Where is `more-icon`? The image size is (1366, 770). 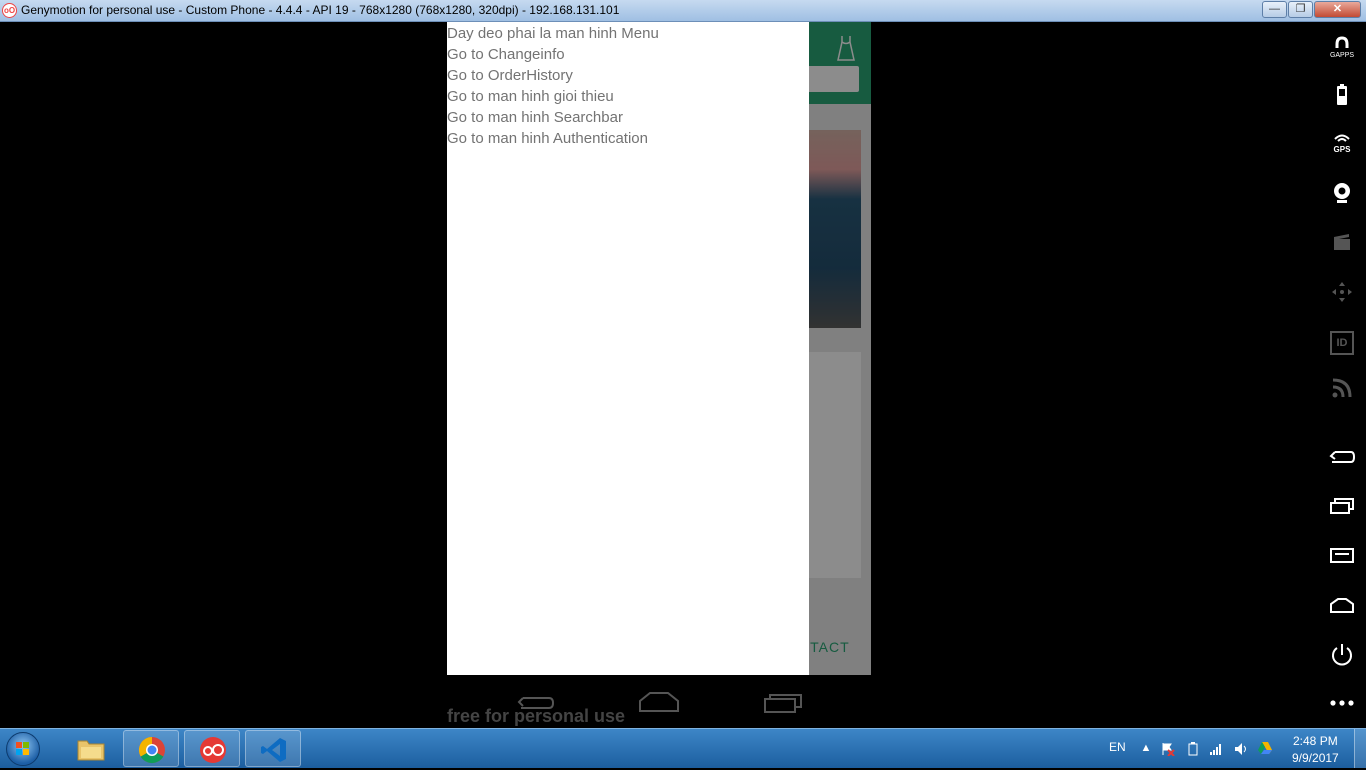 more-icon is located at coordinates (1342, 709).